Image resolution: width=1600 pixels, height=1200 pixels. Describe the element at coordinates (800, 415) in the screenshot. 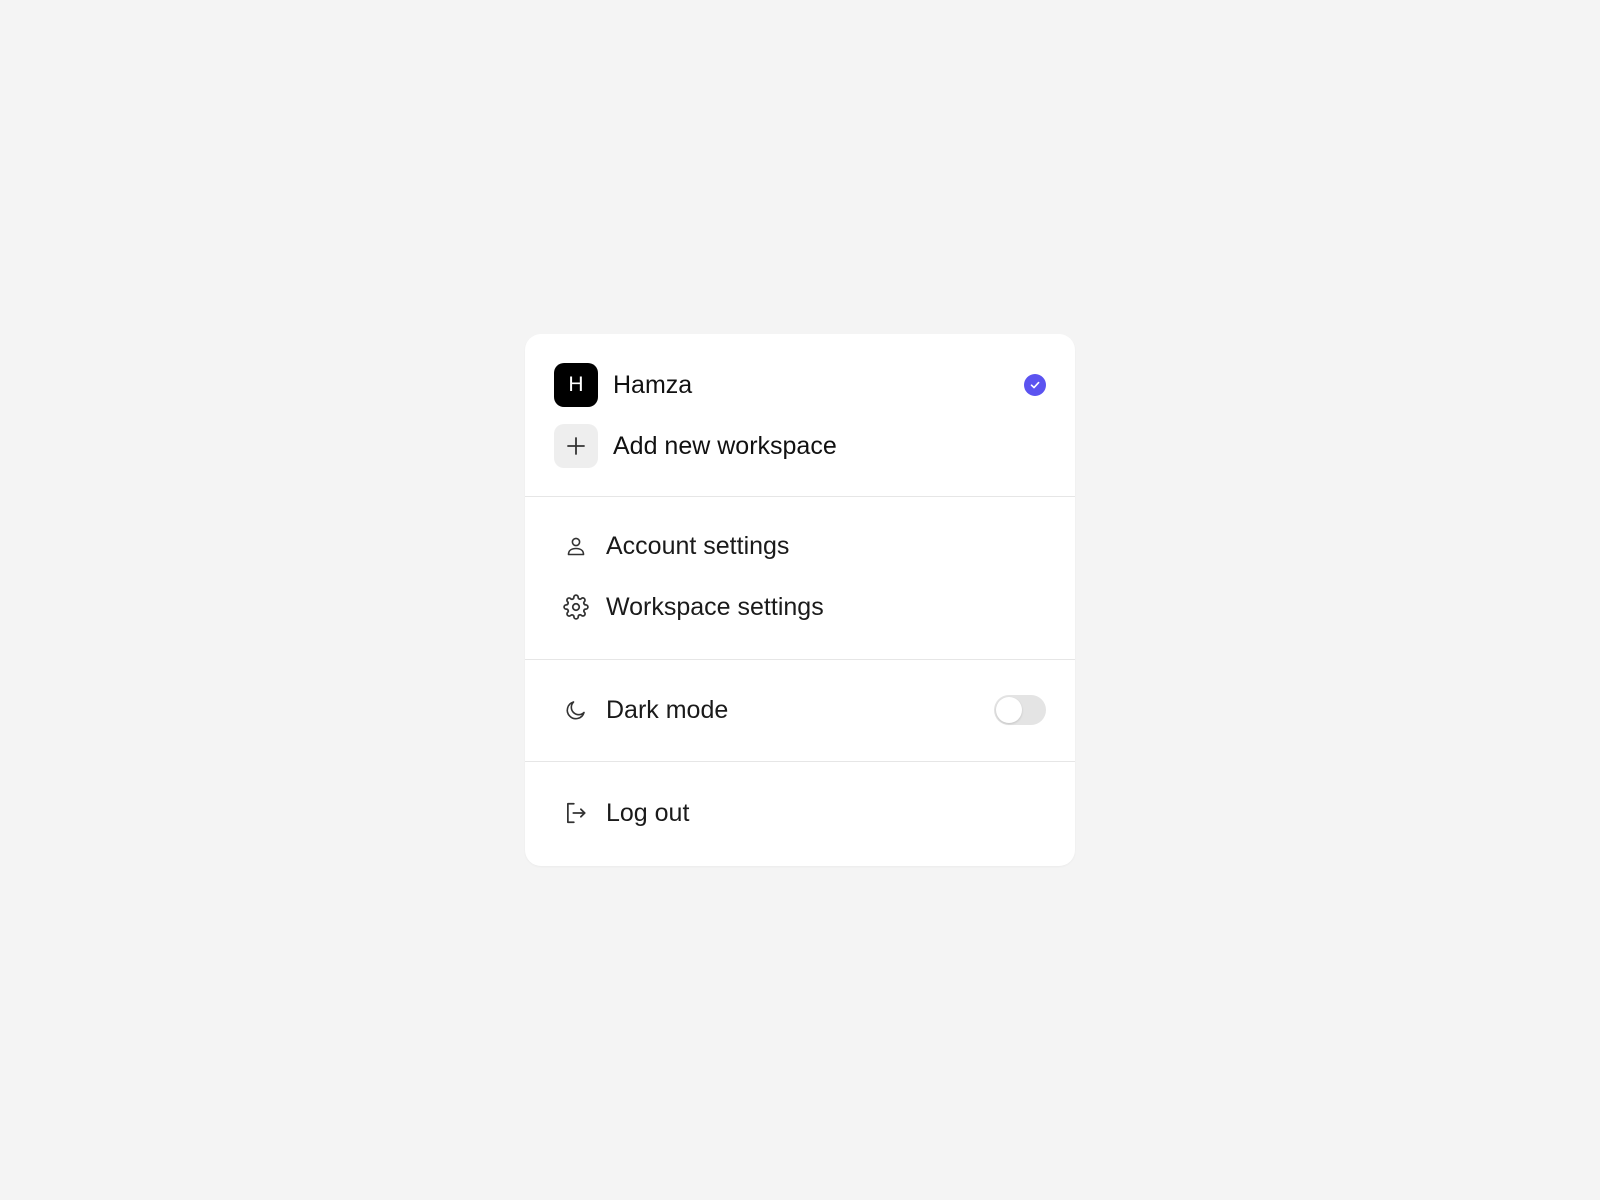

I see `workspace-section: H Hamza Add new workspace` at that location.